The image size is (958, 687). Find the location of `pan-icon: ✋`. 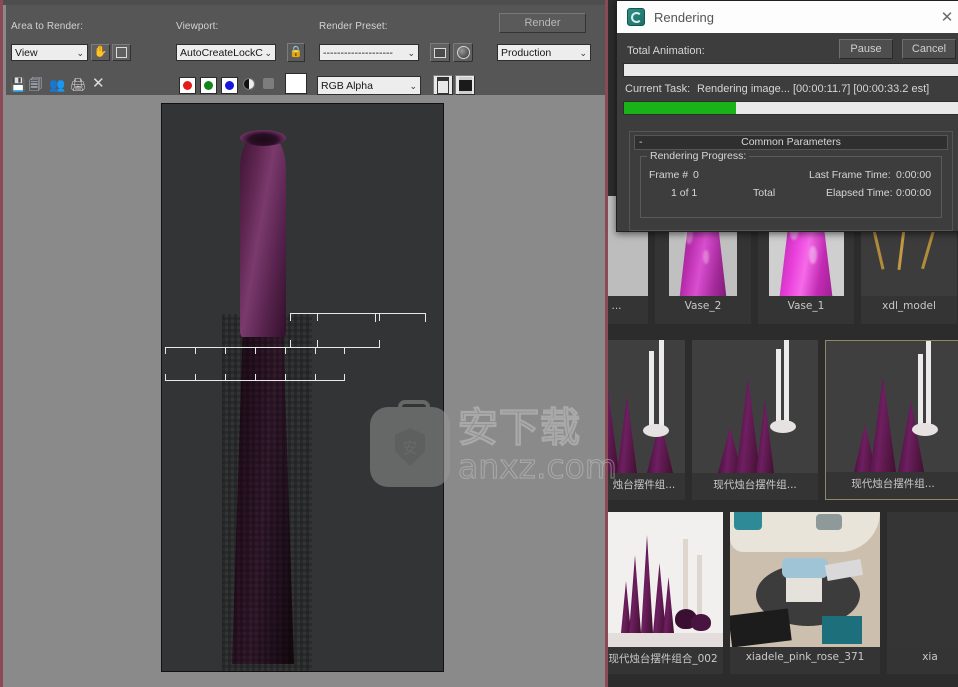

pan-icon: ✋ is located at coordinates (100, 52).